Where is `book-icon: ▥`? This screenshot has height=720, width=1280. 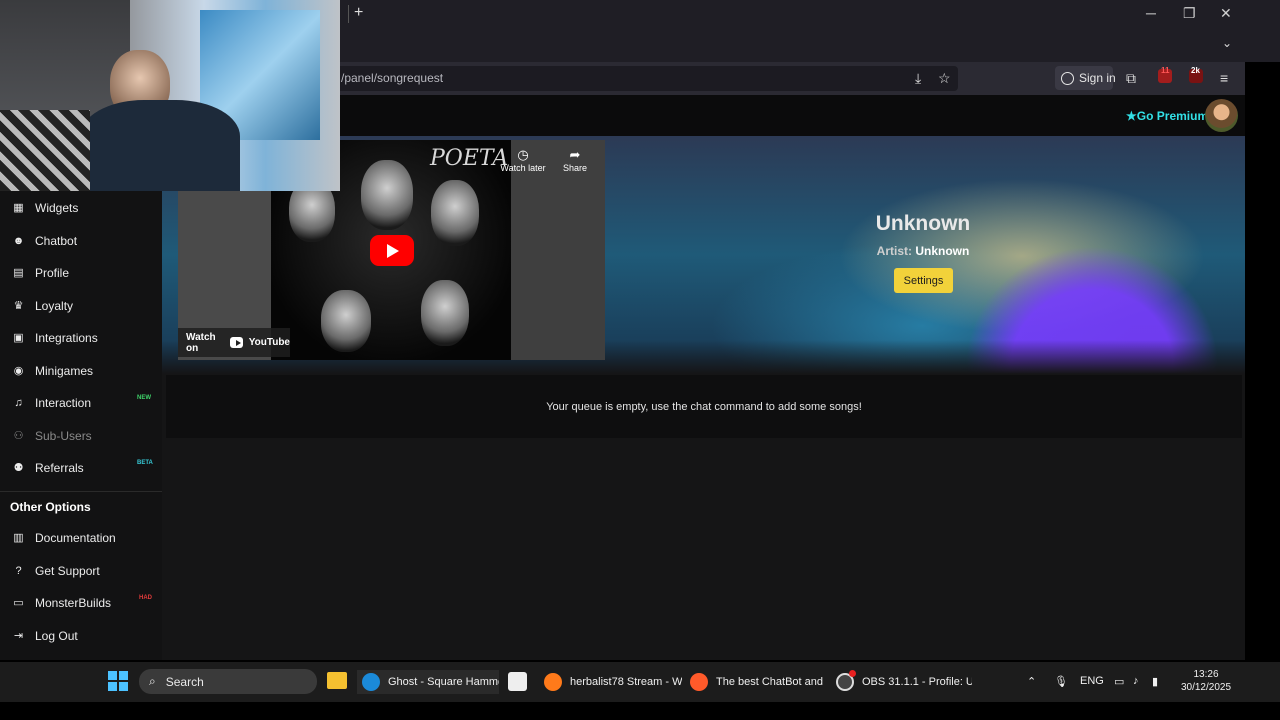 book-icon: ▥ is located at coordinates (18, 537).